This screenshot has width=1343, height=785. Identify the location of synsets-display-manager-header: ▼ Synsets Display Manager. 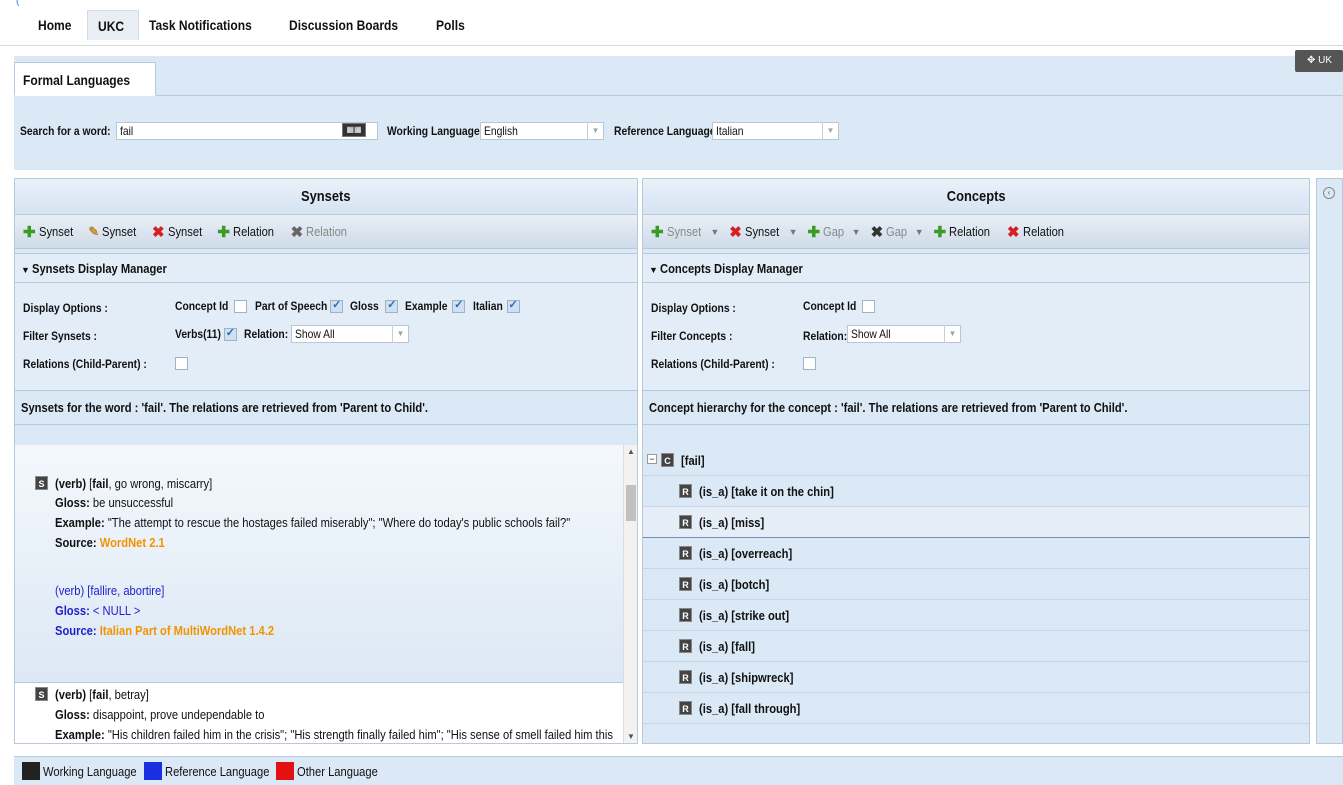
(326, 268).